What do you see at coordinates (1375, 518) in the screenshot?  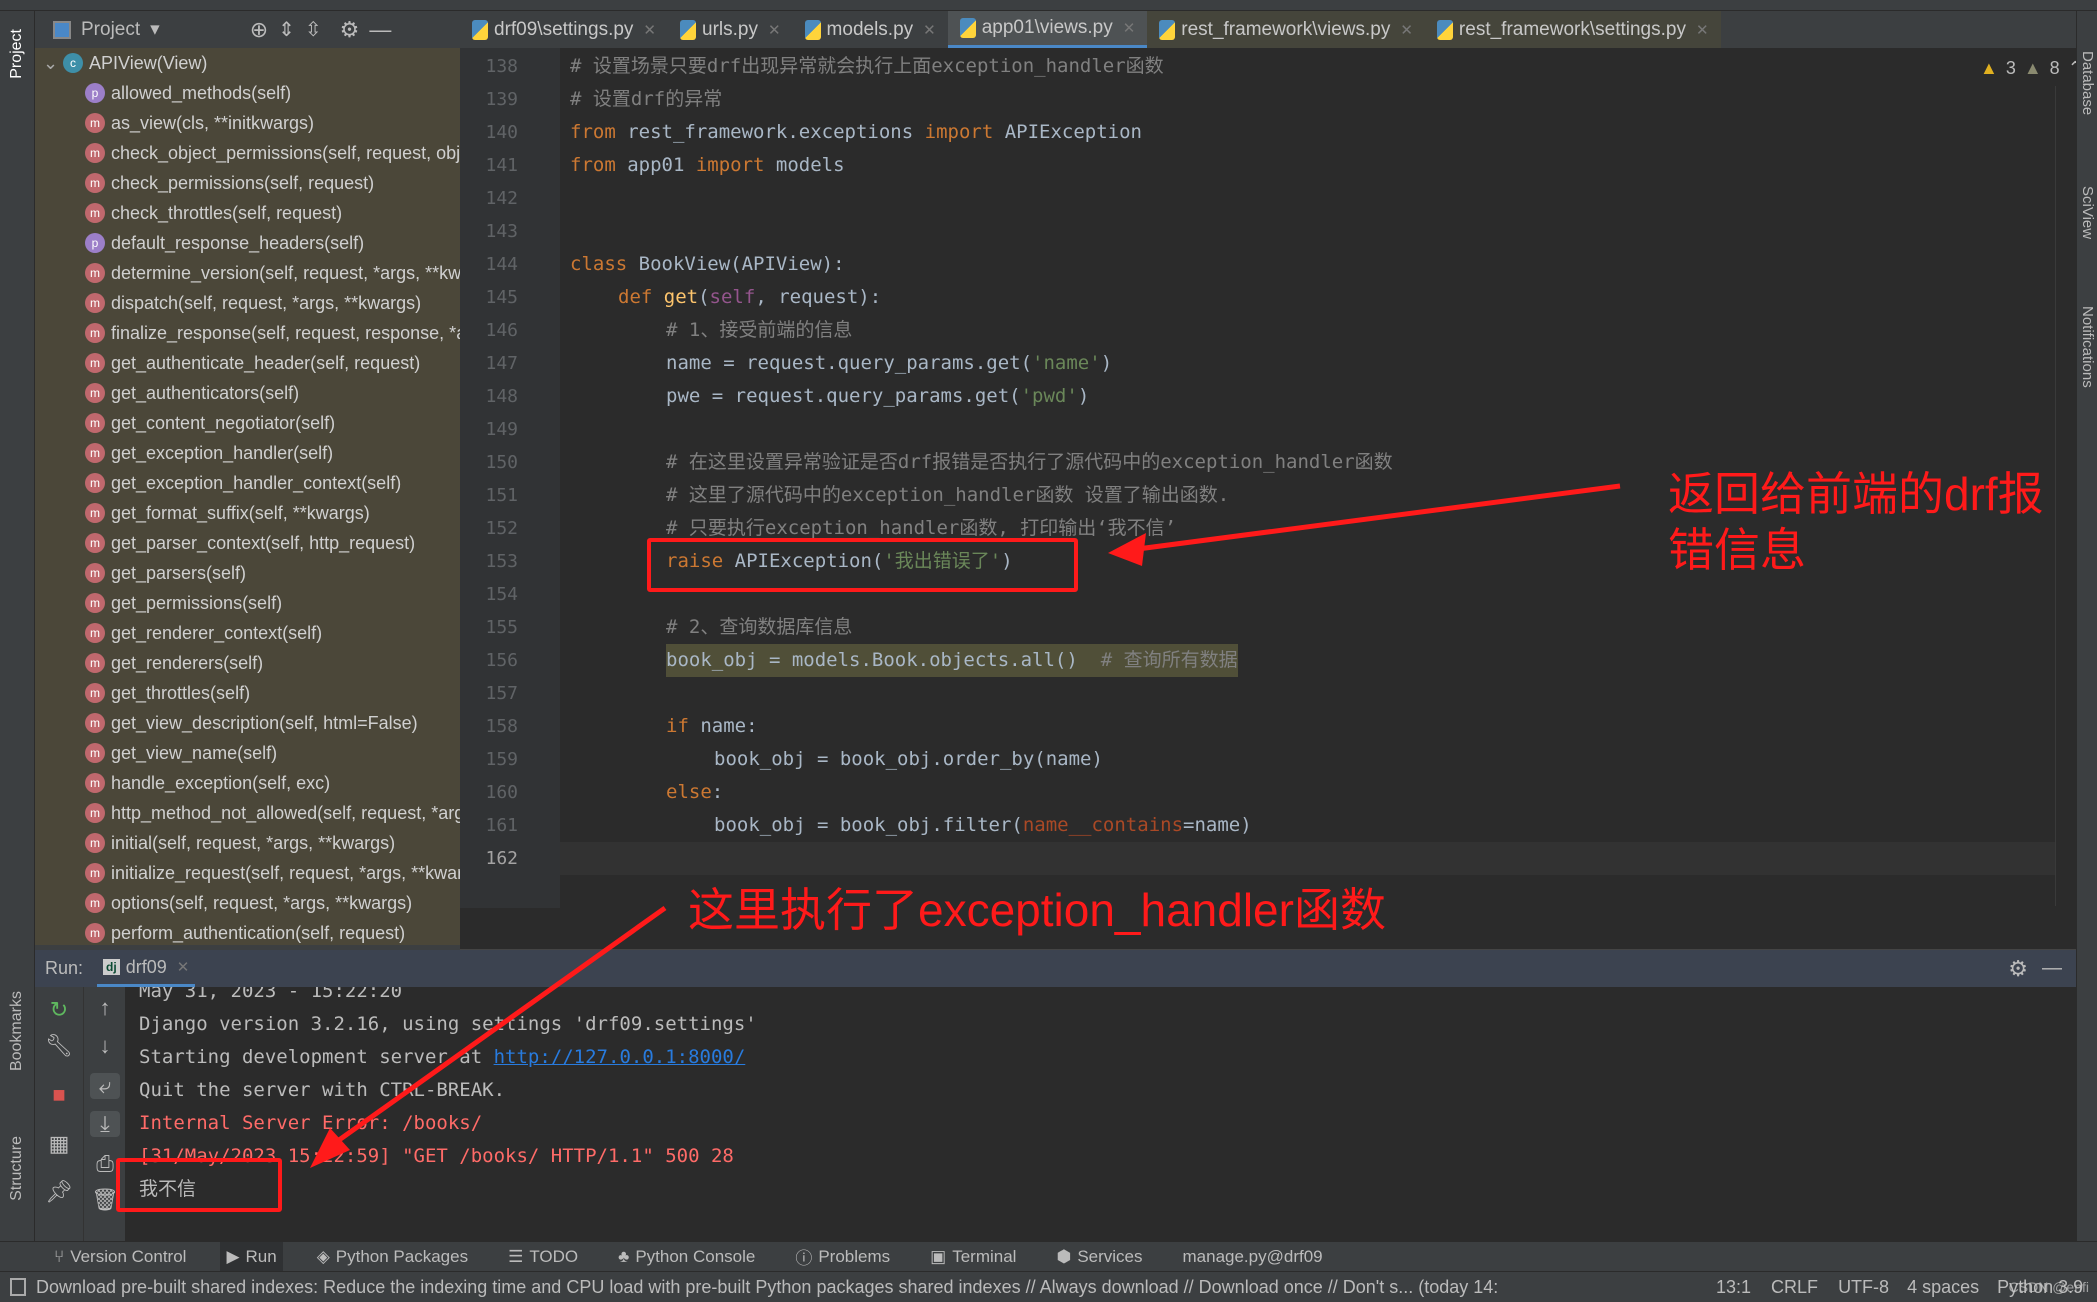 I see `arrow-to-raise` at bounding box center [1375, 518].